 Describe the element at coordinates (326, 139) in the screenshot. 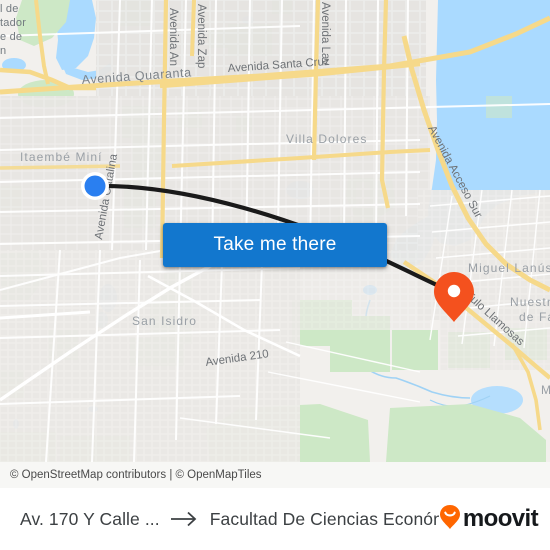

I see `map-label-villa-dolores: Villa Dolores` at that location.